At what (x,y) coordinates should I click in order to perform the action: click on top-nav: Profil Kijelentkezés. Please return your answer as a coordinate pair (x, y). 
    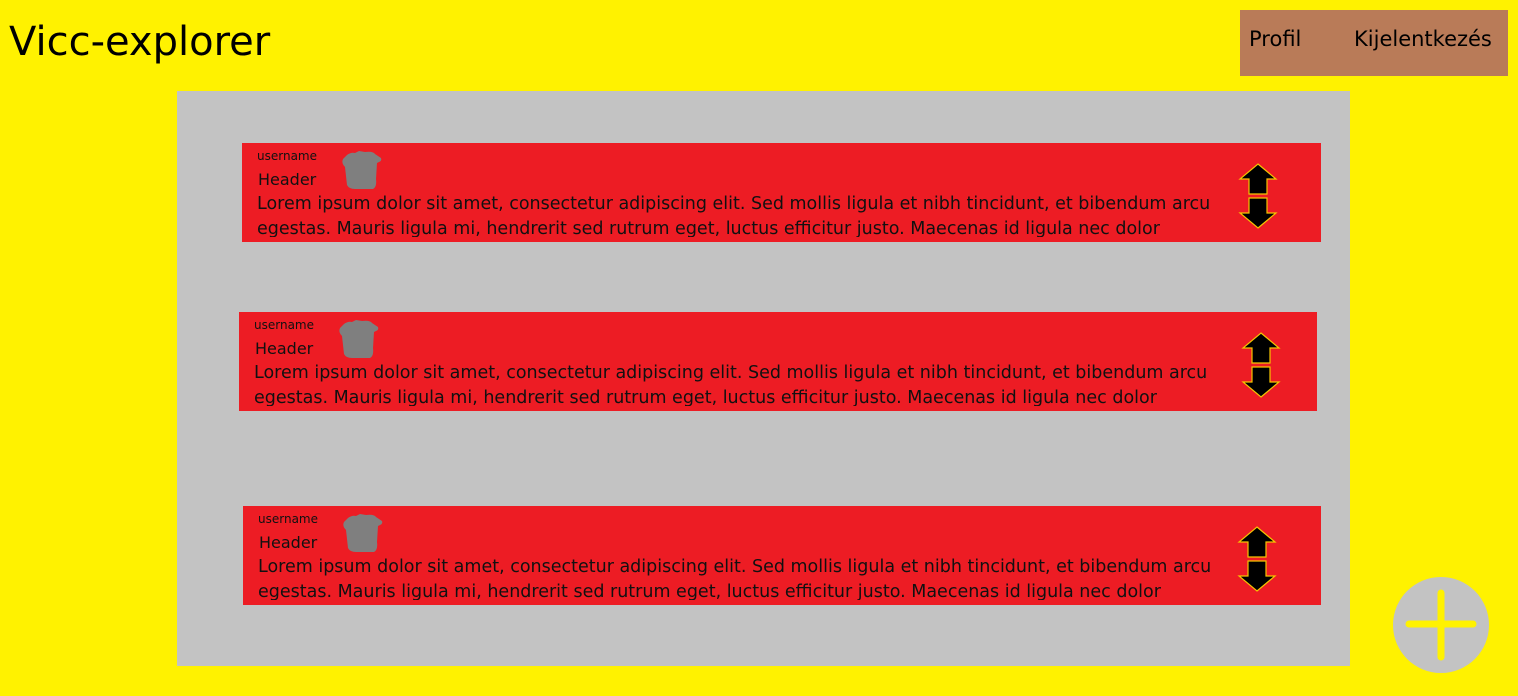
    Looking at the image, I should click on (1374, 43).